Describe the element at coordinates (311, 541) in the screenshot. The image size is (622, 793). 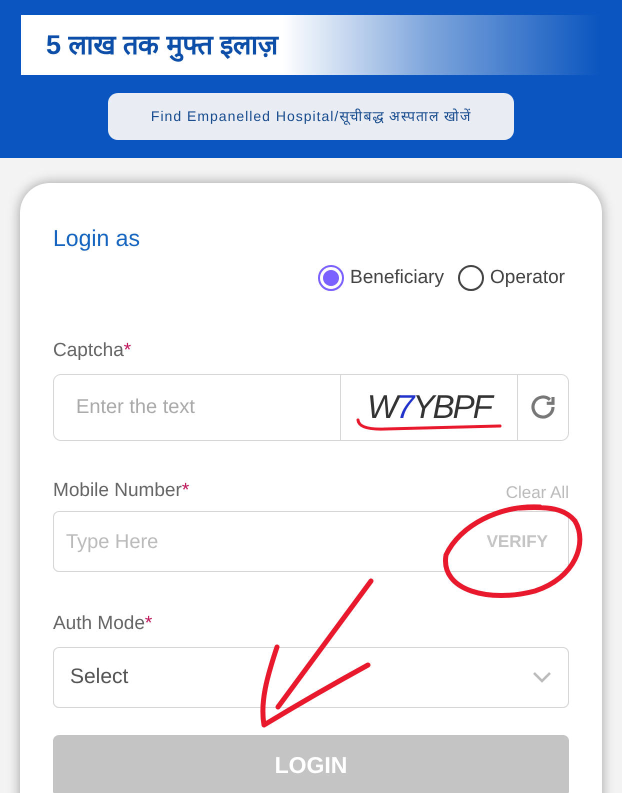
I see `mobile-field: Type Here VERIFY` at that location.